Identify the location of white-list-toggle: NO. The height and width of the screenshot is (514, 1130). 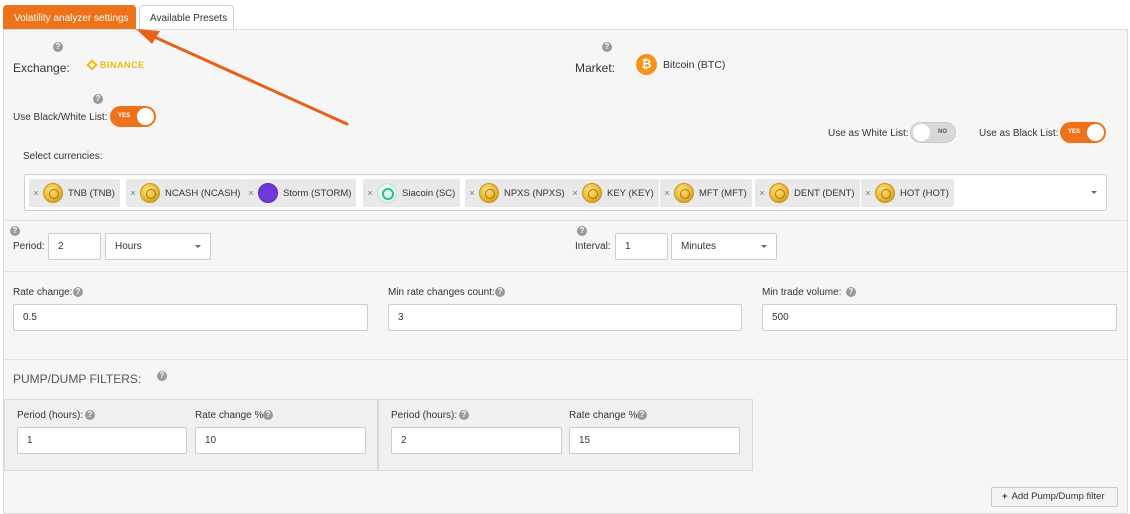
(933, 132).